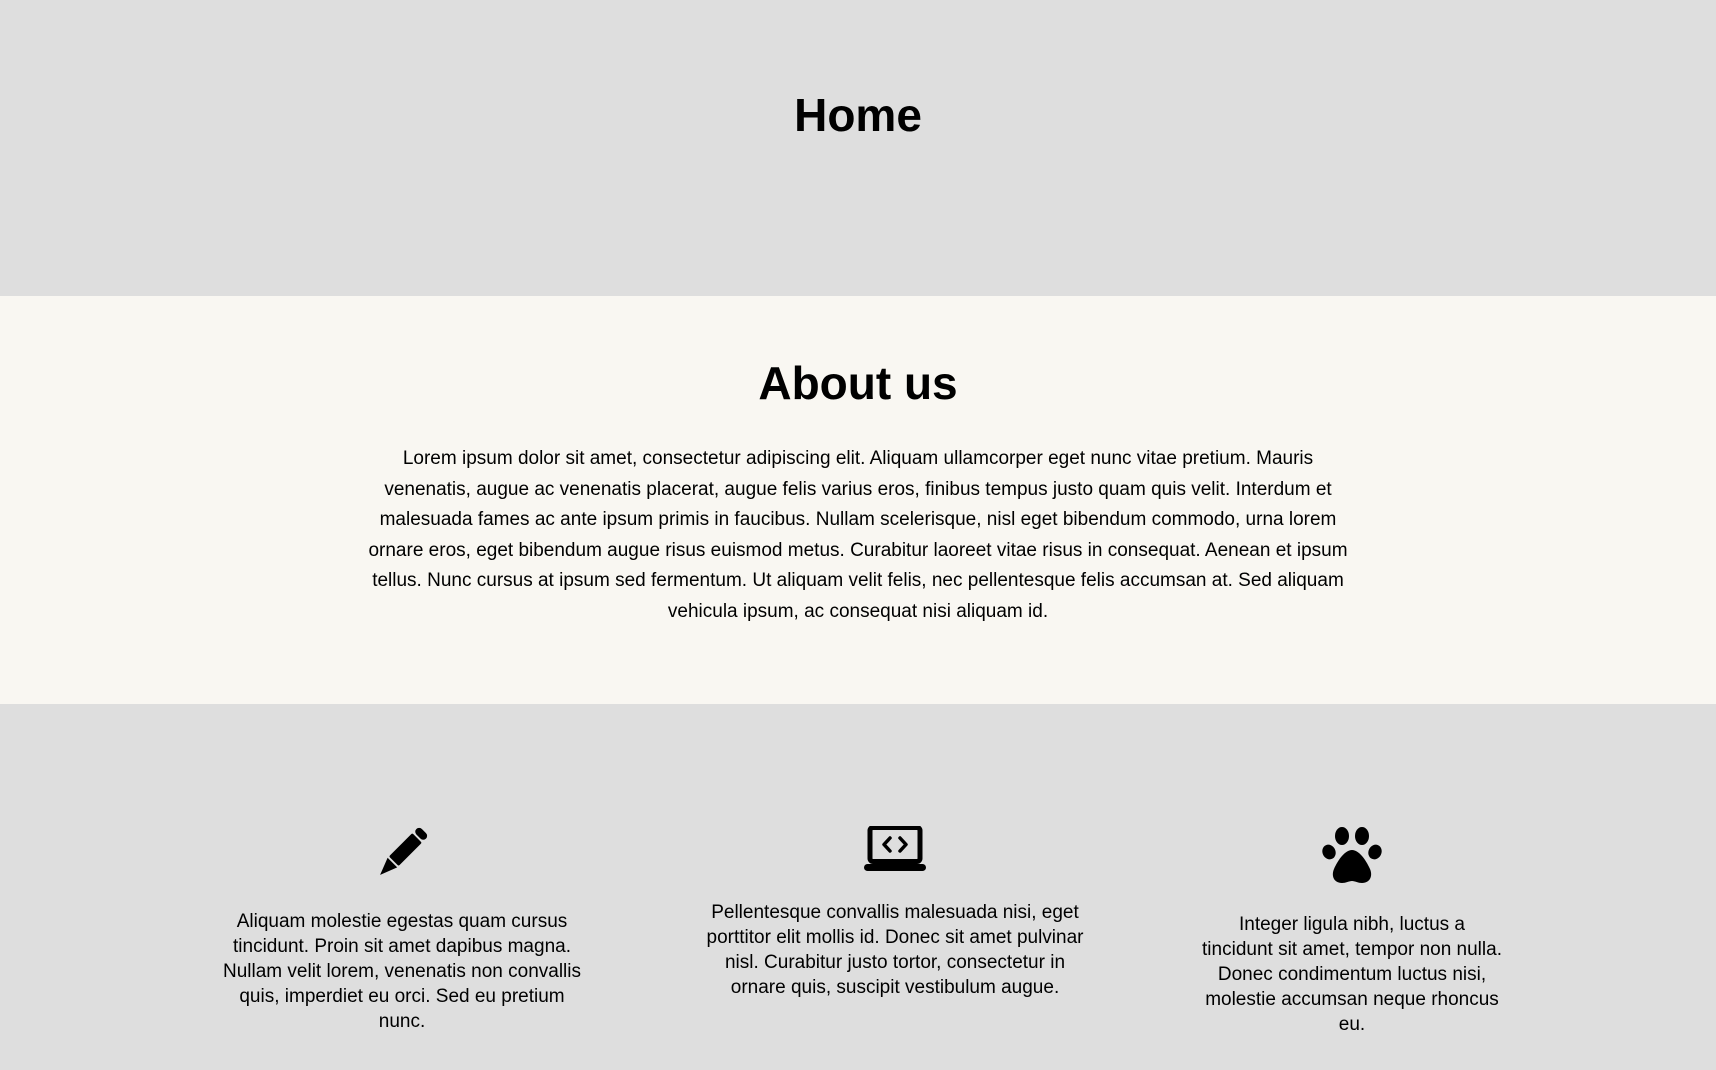 The image size is (1716, 1070). Describe the element at coordinates (858, 115) in the screenshot. I see `home-title: Home` at that location.